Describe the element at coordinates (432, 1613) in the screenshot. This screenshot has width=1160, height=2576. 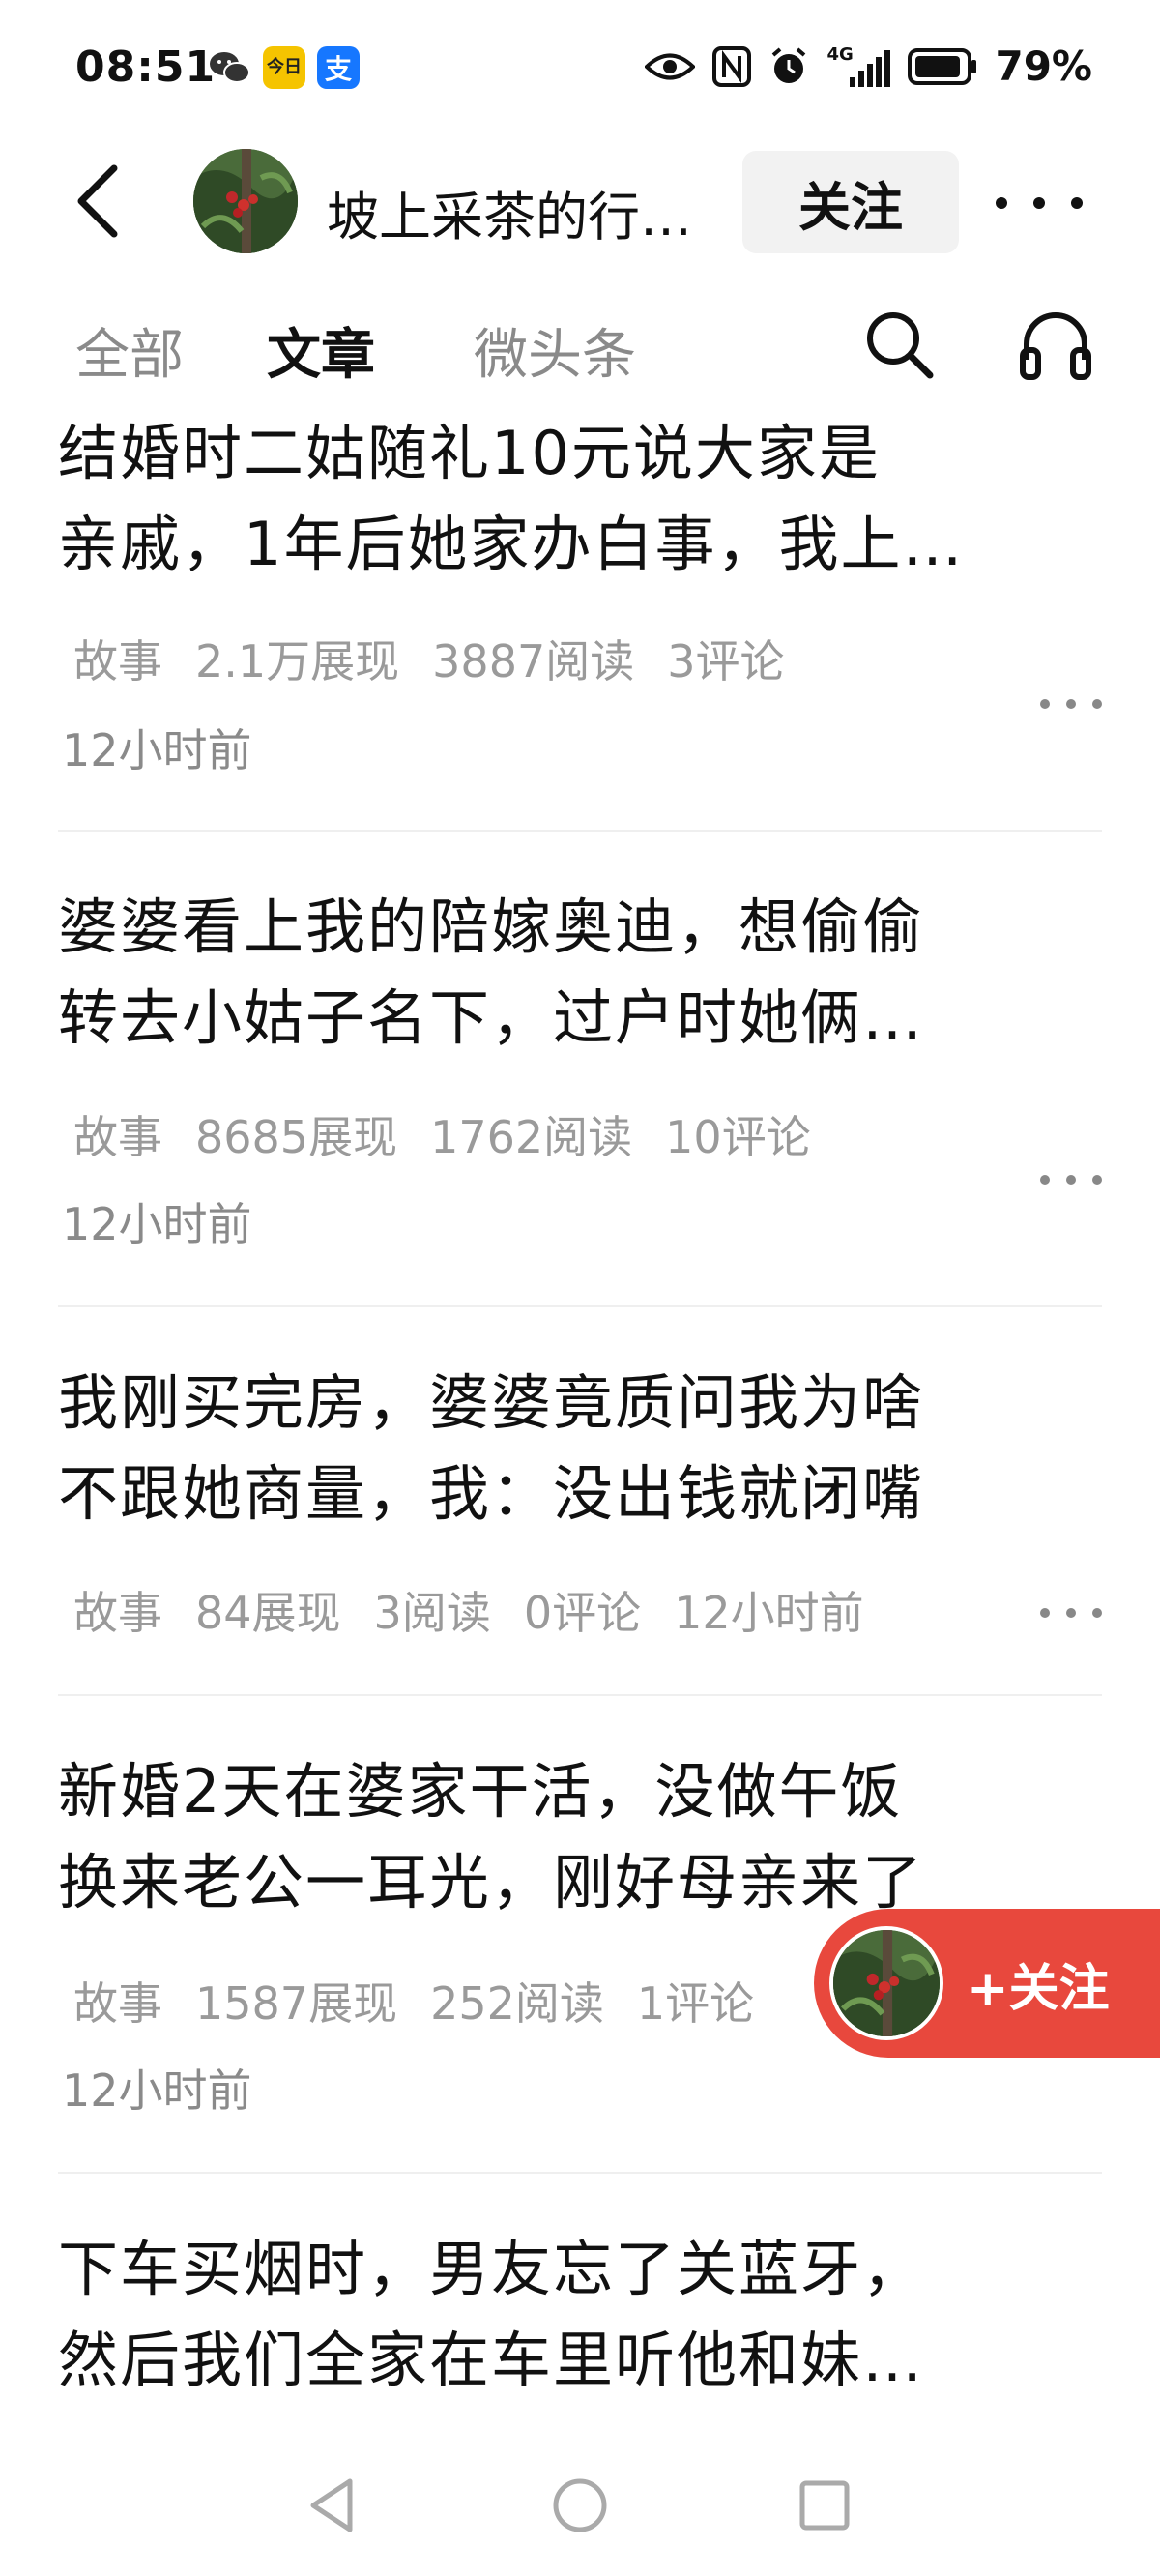
I see `reads-count: 3阅读` at that location.